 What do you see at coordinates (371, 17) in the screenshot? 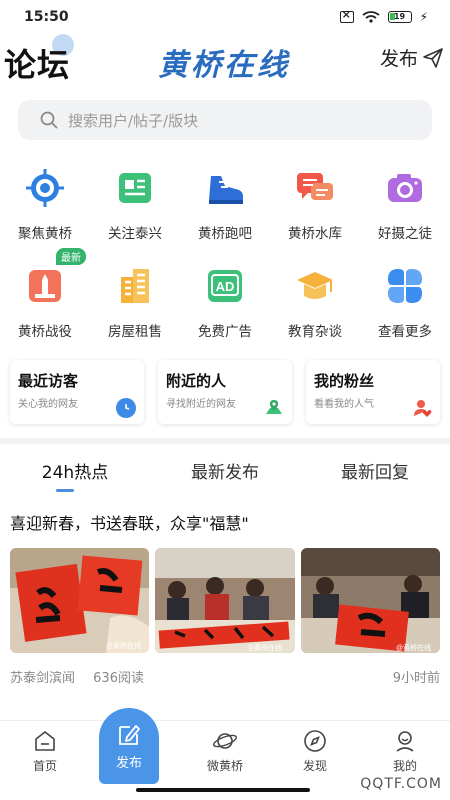
I see `wifi-icon` at bounding box center [371, 17].